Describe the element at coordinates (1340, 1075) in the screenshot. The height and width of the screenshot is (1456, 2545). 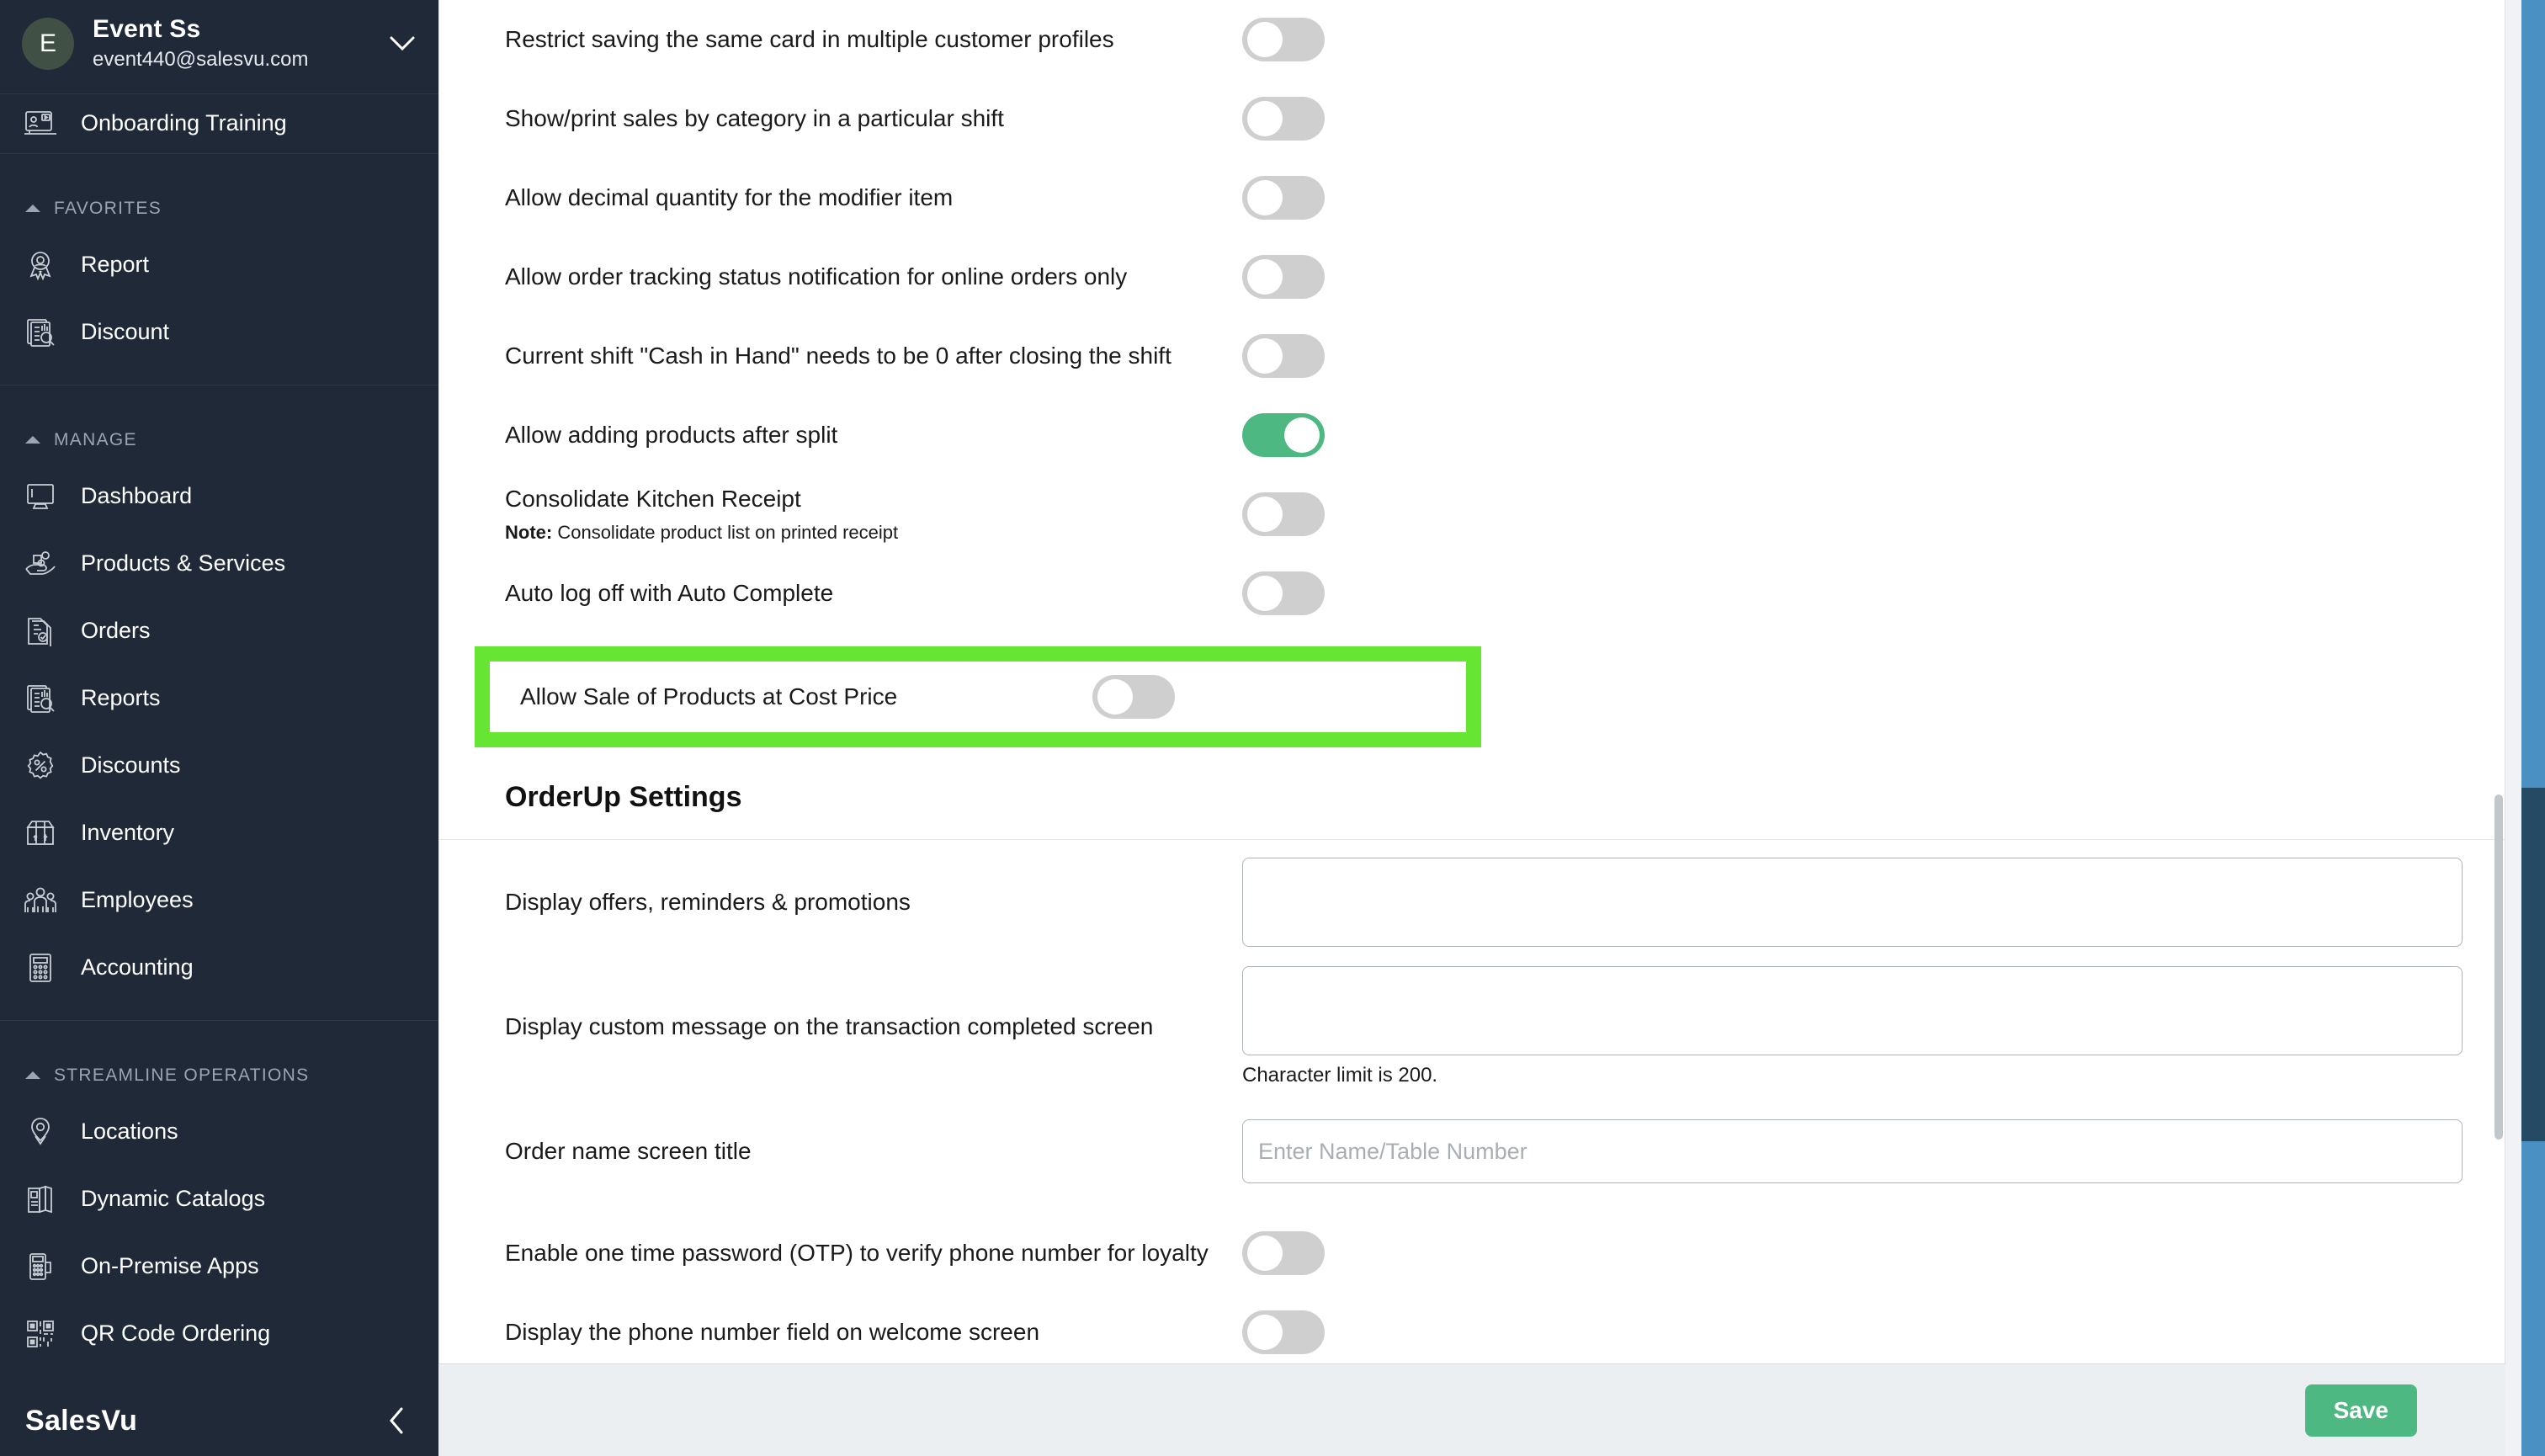
I see `character-limit-hint: Character limit is 200.` at that location.